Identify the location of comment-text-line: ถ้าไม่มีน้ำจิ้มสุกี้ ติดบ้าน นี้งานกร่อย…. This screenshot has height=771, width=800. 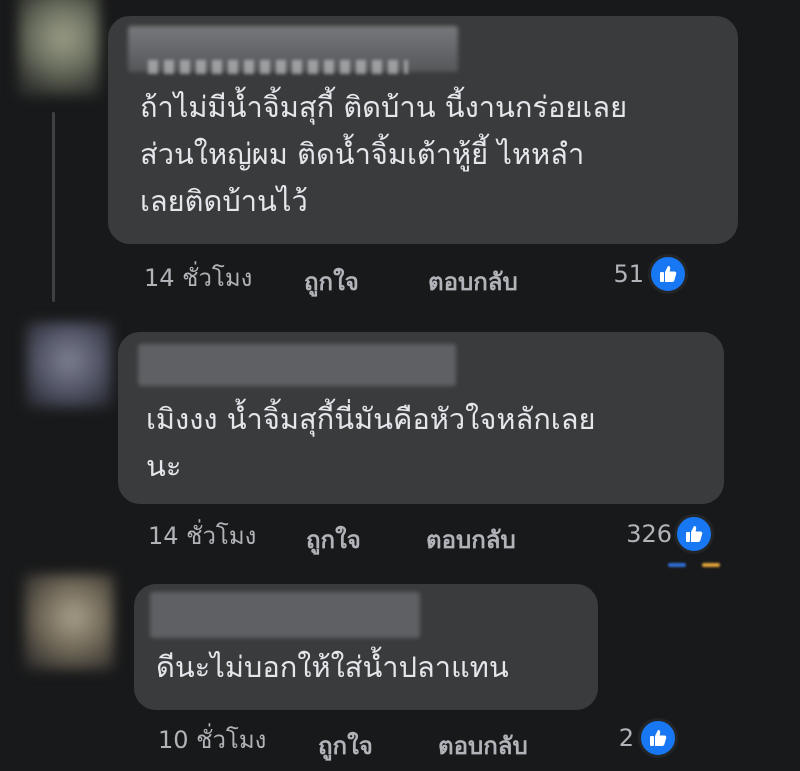
(384, 107).